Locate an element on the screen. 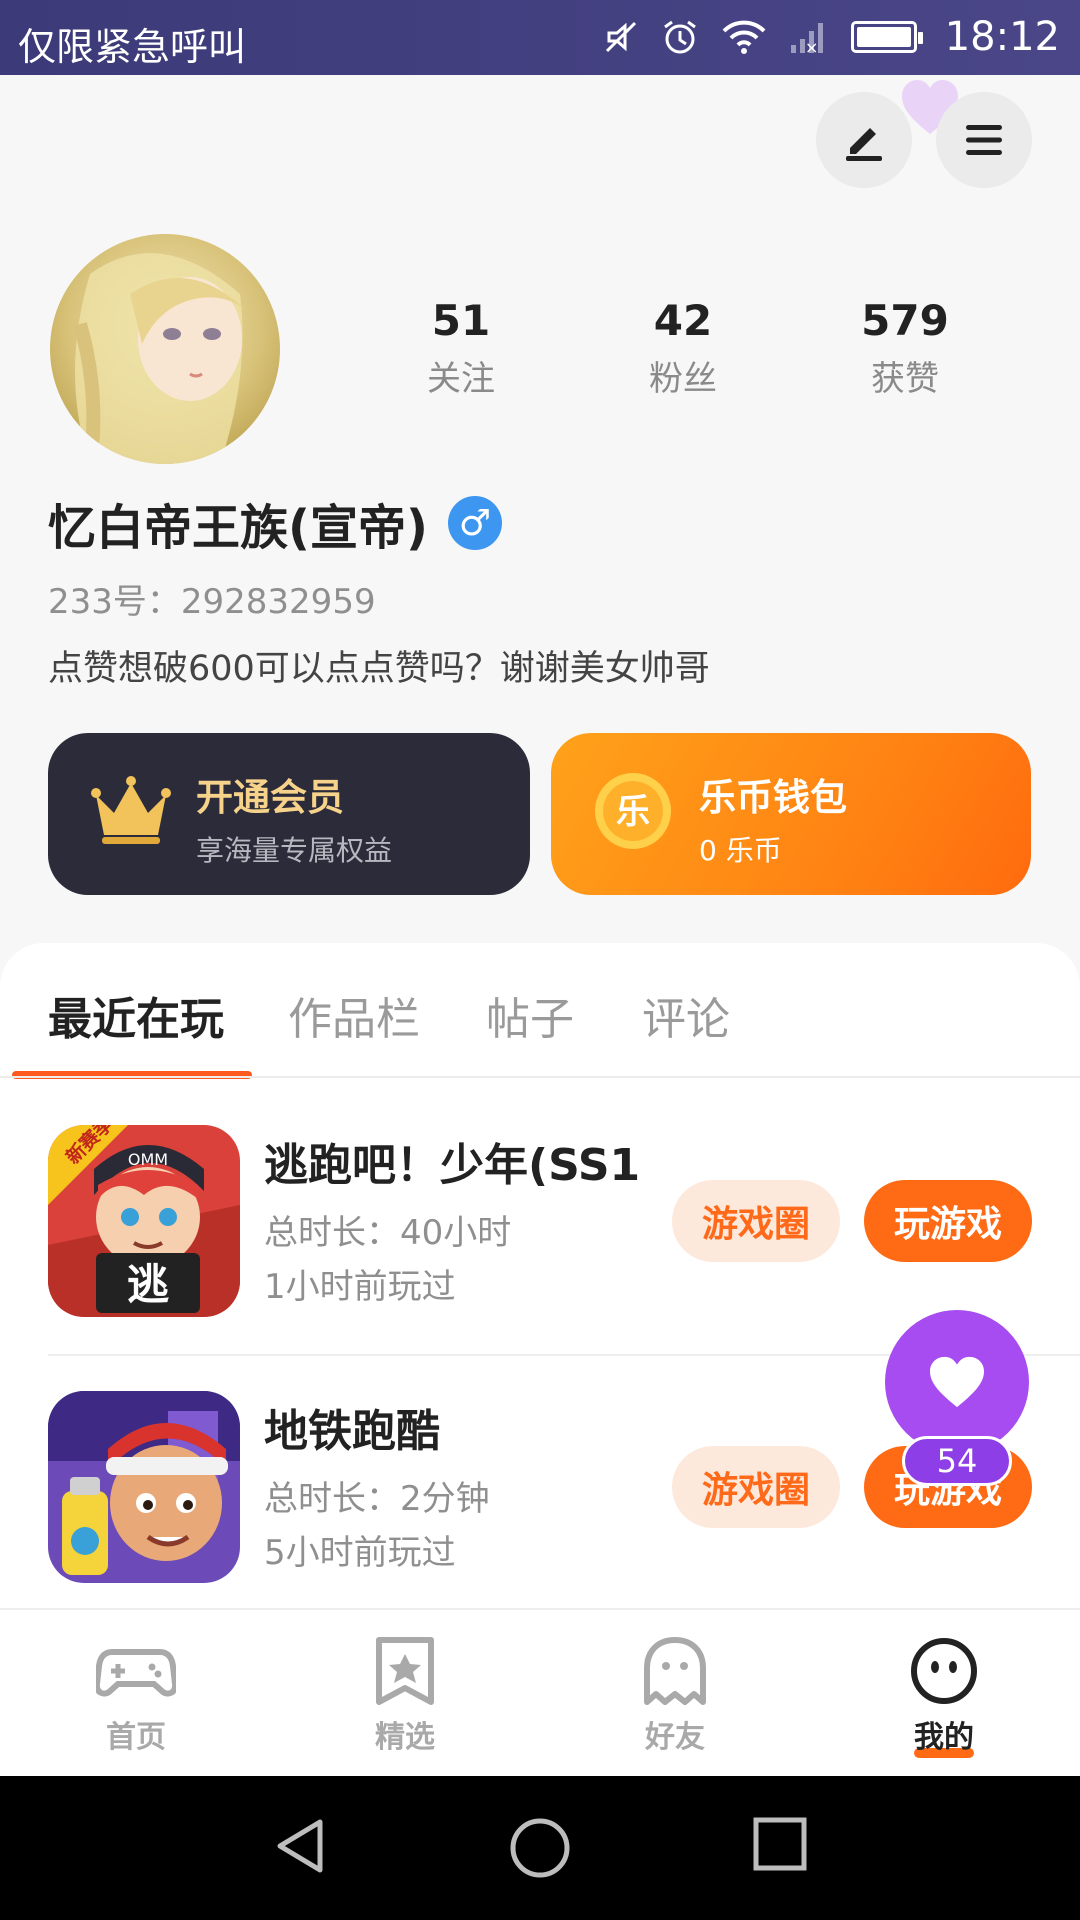 The width and height of the screenshot is (1080, 1920). nav-featured-label: 精选 is located at coordinates (405, 1737).